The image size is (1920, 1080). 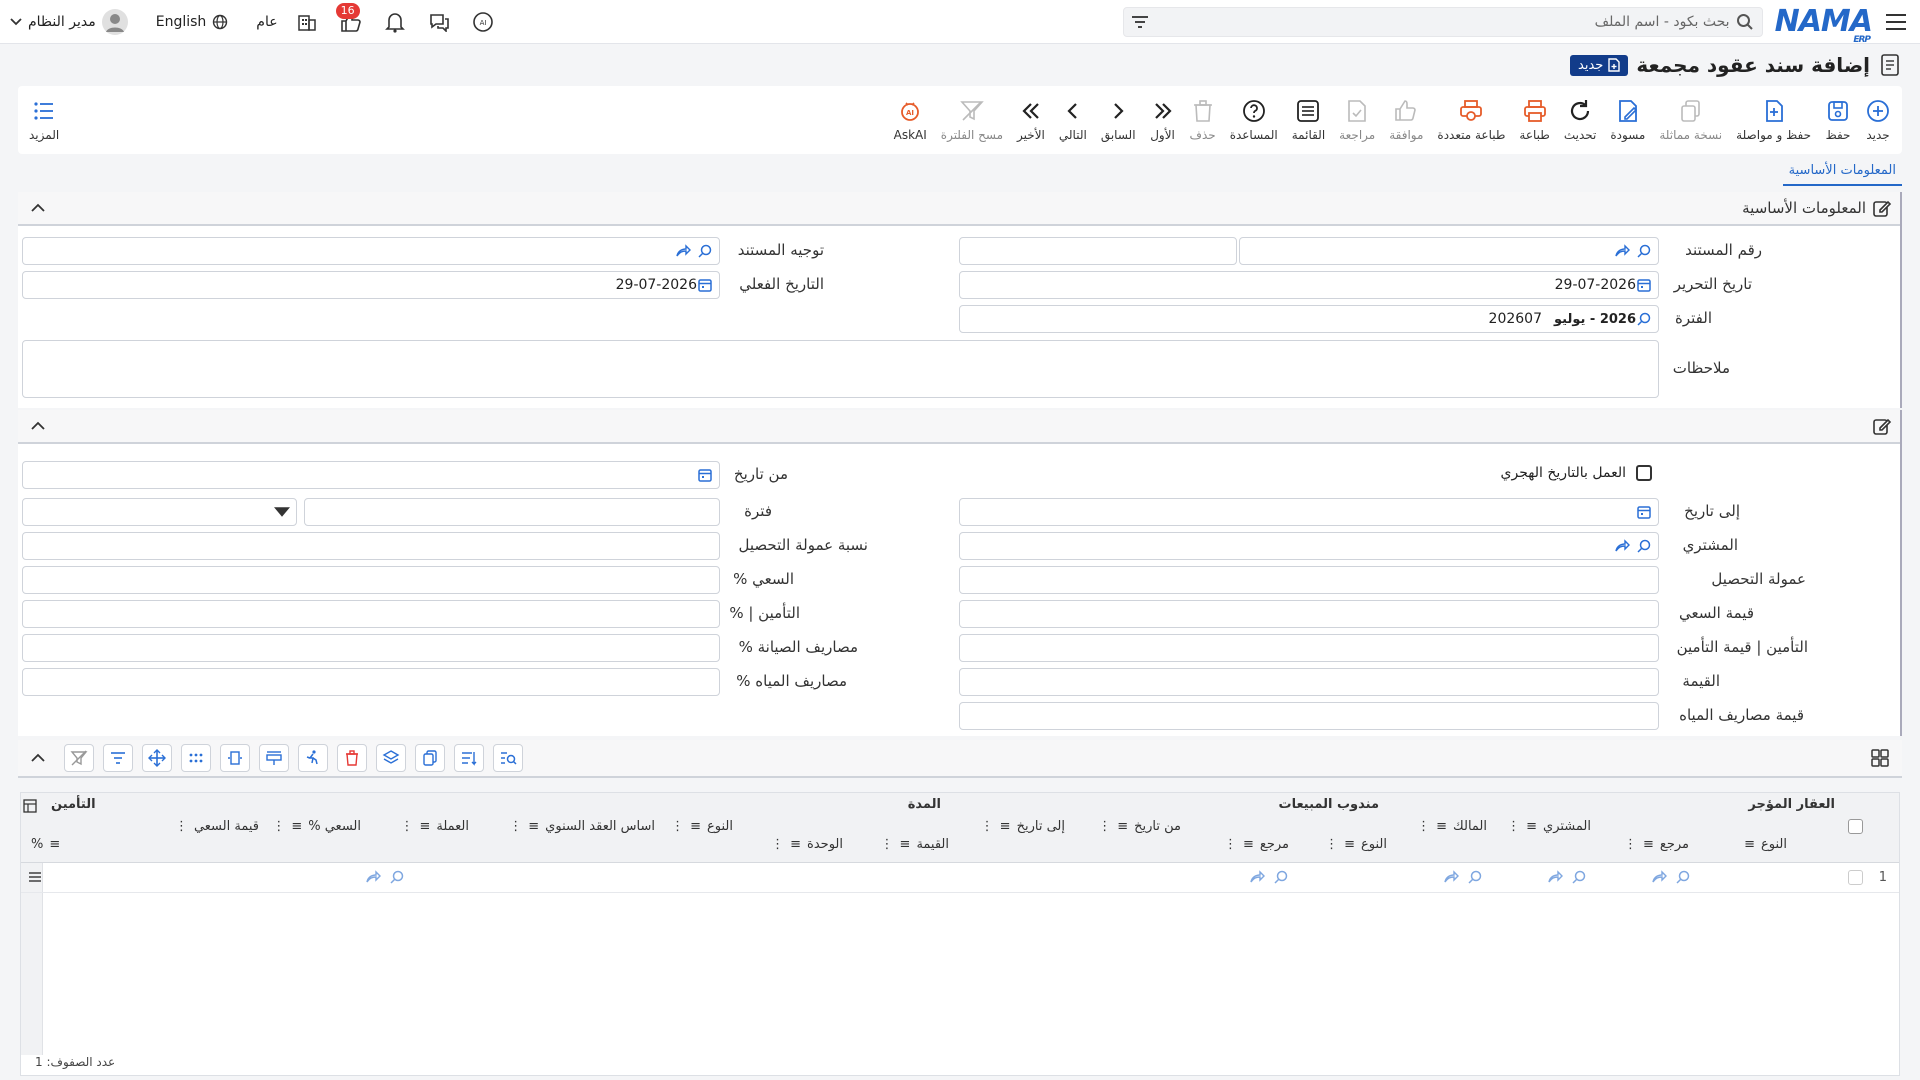 What do you see at coordinates (350, 19) in the screenshot?
I see `thumbs-up-icon: 16` at bounding box center [350, 19].